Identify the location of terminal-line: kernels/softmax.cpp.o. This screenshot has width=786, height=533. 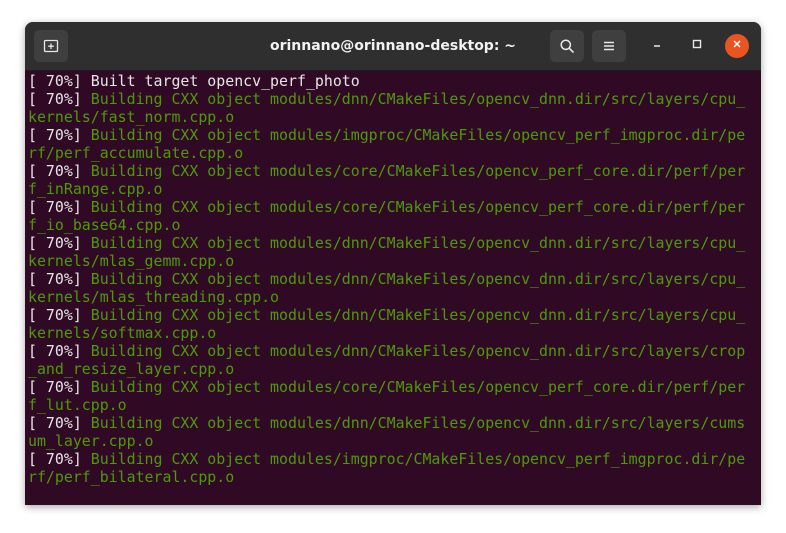
(386, 333).